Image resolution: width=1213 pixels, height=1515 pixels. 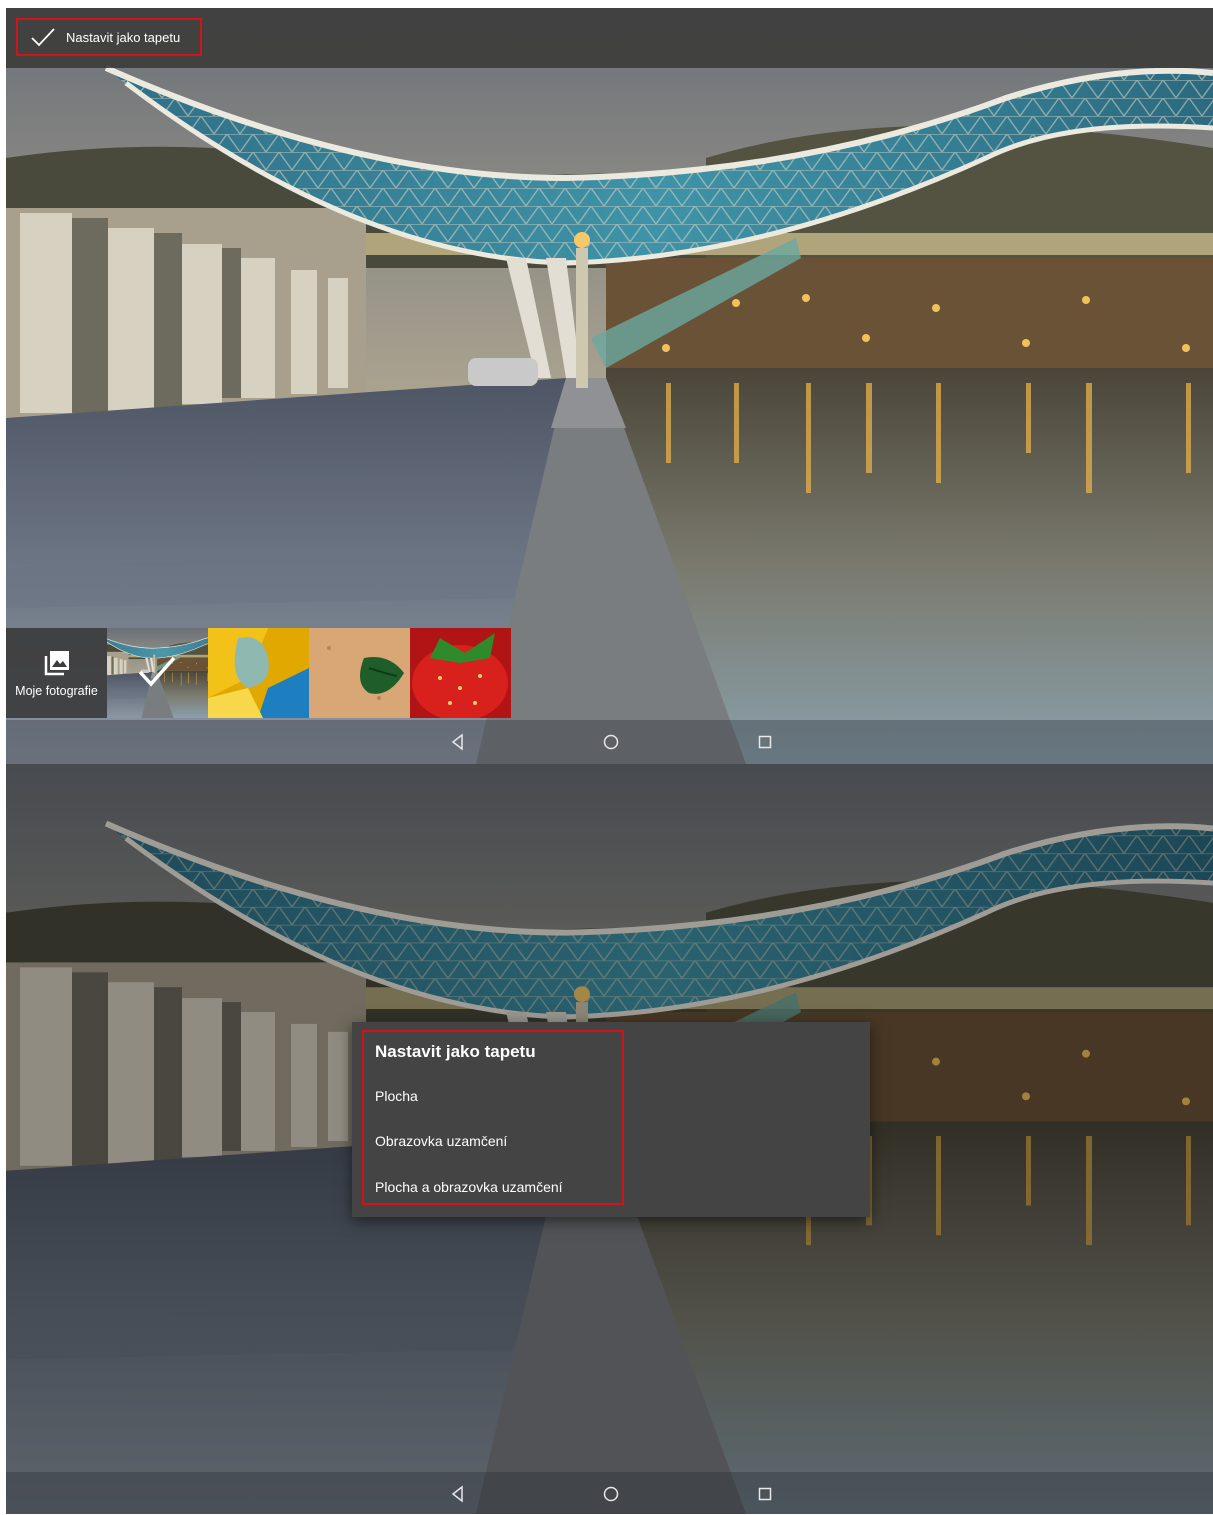 I want to click on dialog-title: Nastavit jako tapetu, so click(x=455, y=1051).